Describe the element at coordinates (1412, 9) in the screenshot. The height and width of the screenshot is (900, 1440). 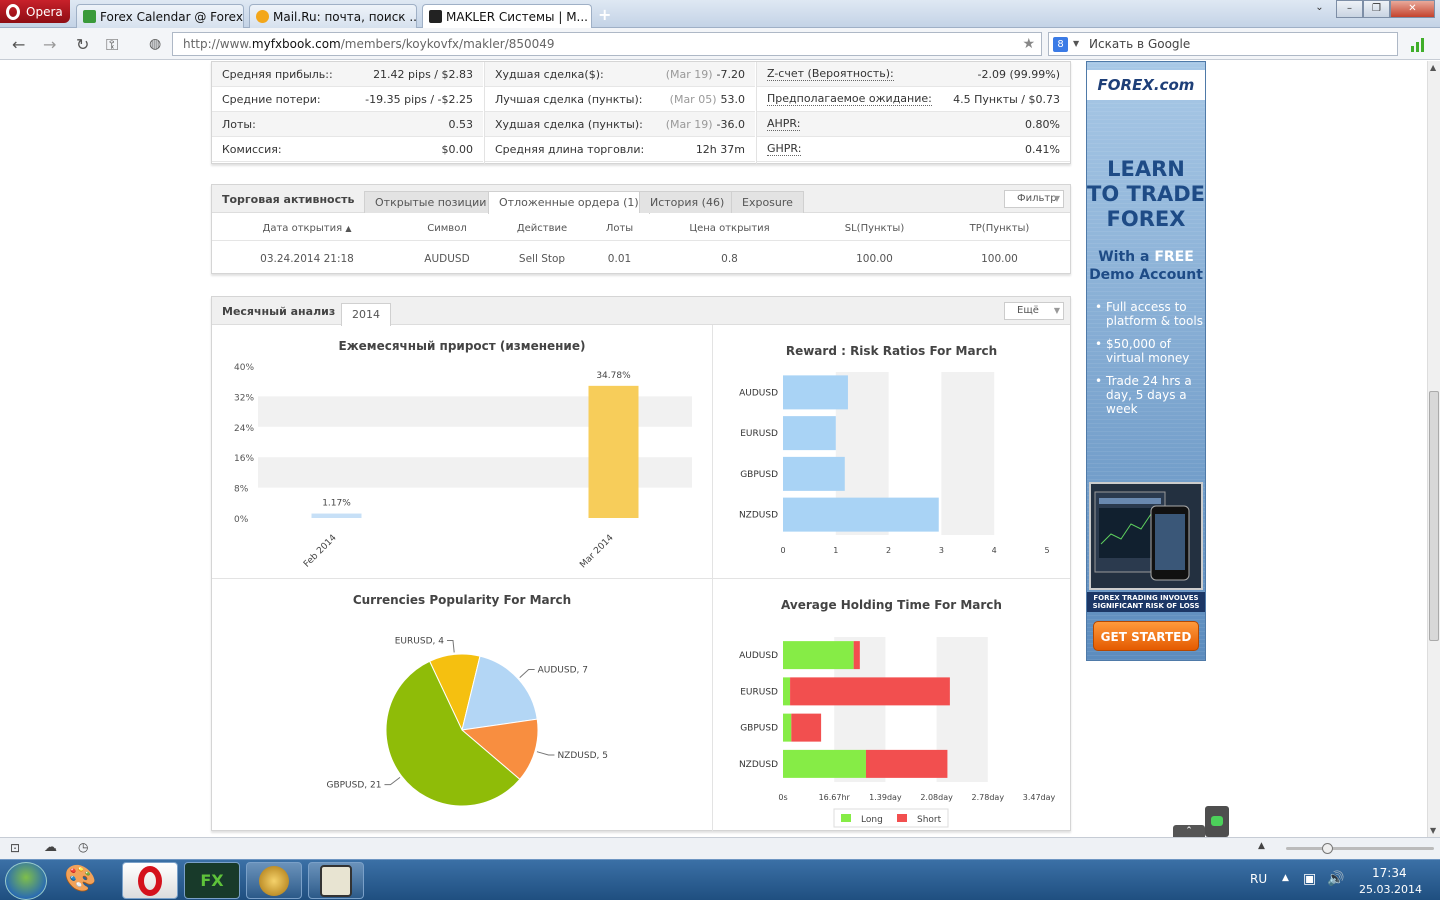
I see `close-window-icon: ✕` at that location.